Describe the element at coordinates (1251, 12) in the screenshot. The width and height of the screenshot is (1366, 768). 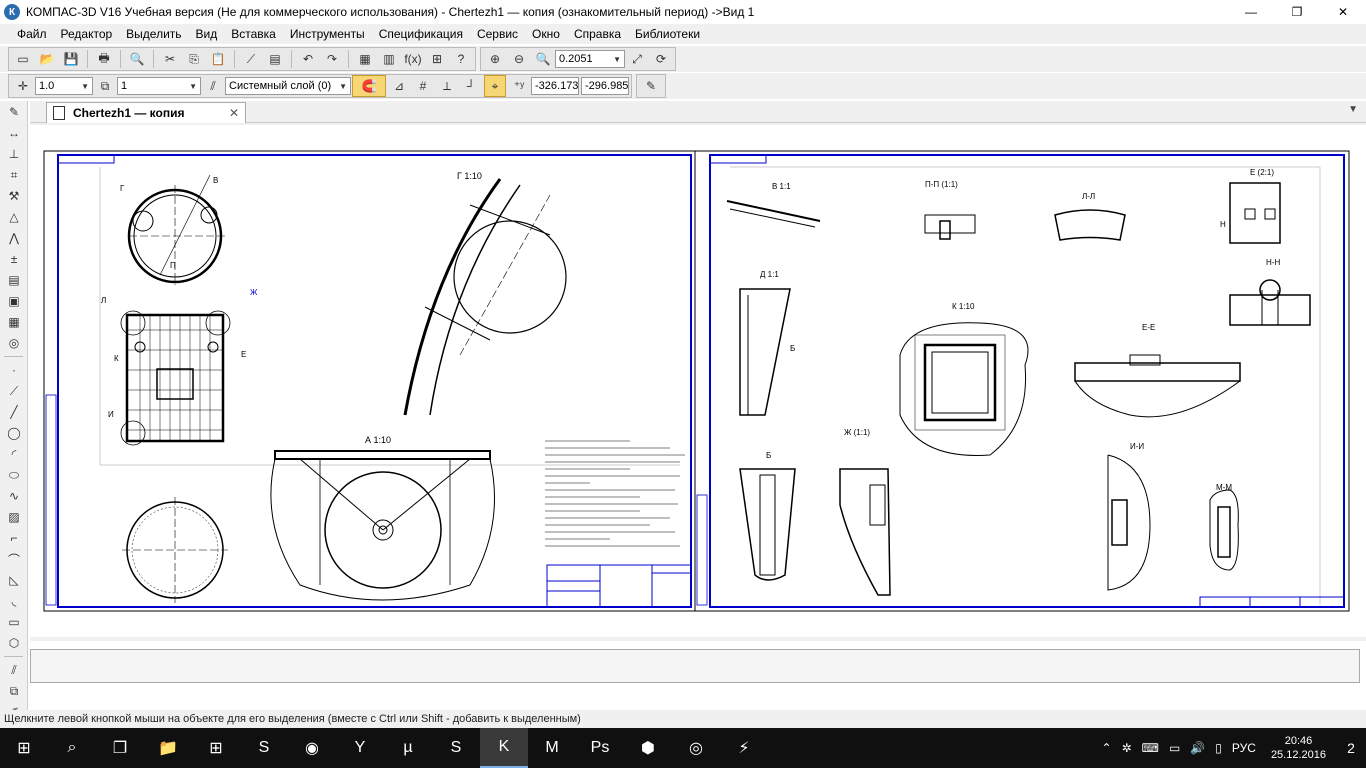
I see `minimize-button: —` at that location.